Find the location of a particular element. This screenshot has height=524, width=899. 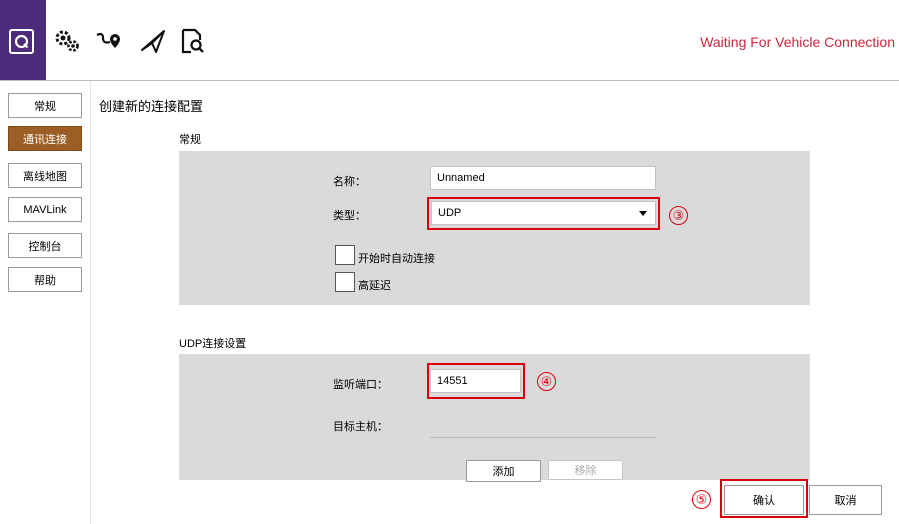

sidebar-item-mavlink: MAVLink is located at coordinates (45, 209).